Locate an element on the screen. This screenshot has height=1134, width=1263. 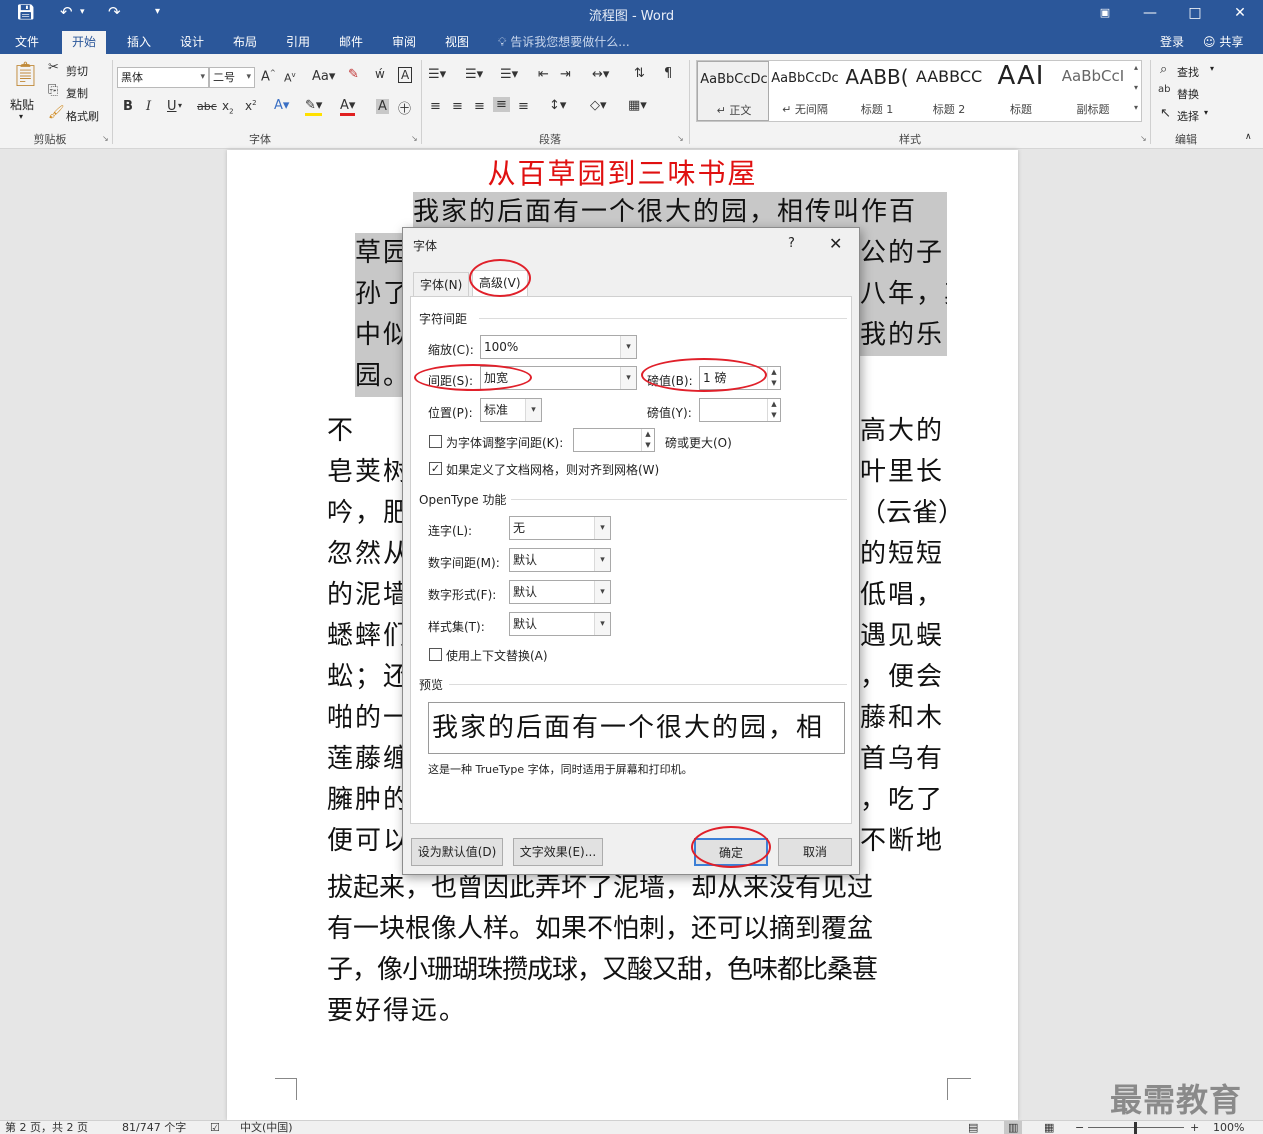
bold-icon: B is located at coordinates (128, 106).